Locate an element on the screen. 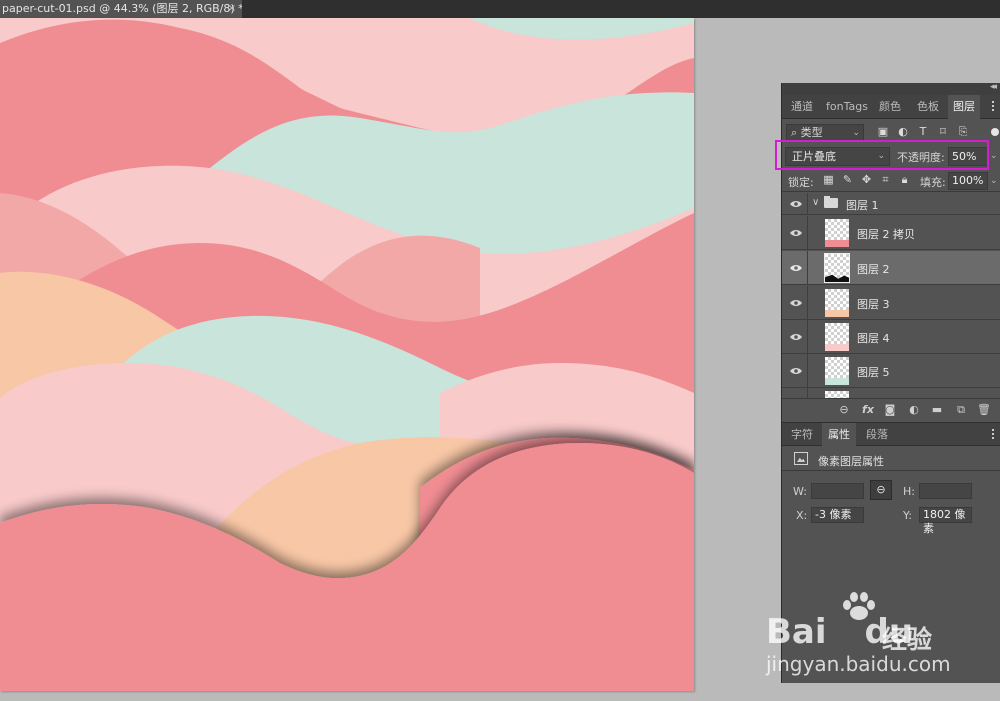 This screenshot has height=701, width=1000. layer-row: 图层 2 拷贝 is located at coordinates (891, 233).